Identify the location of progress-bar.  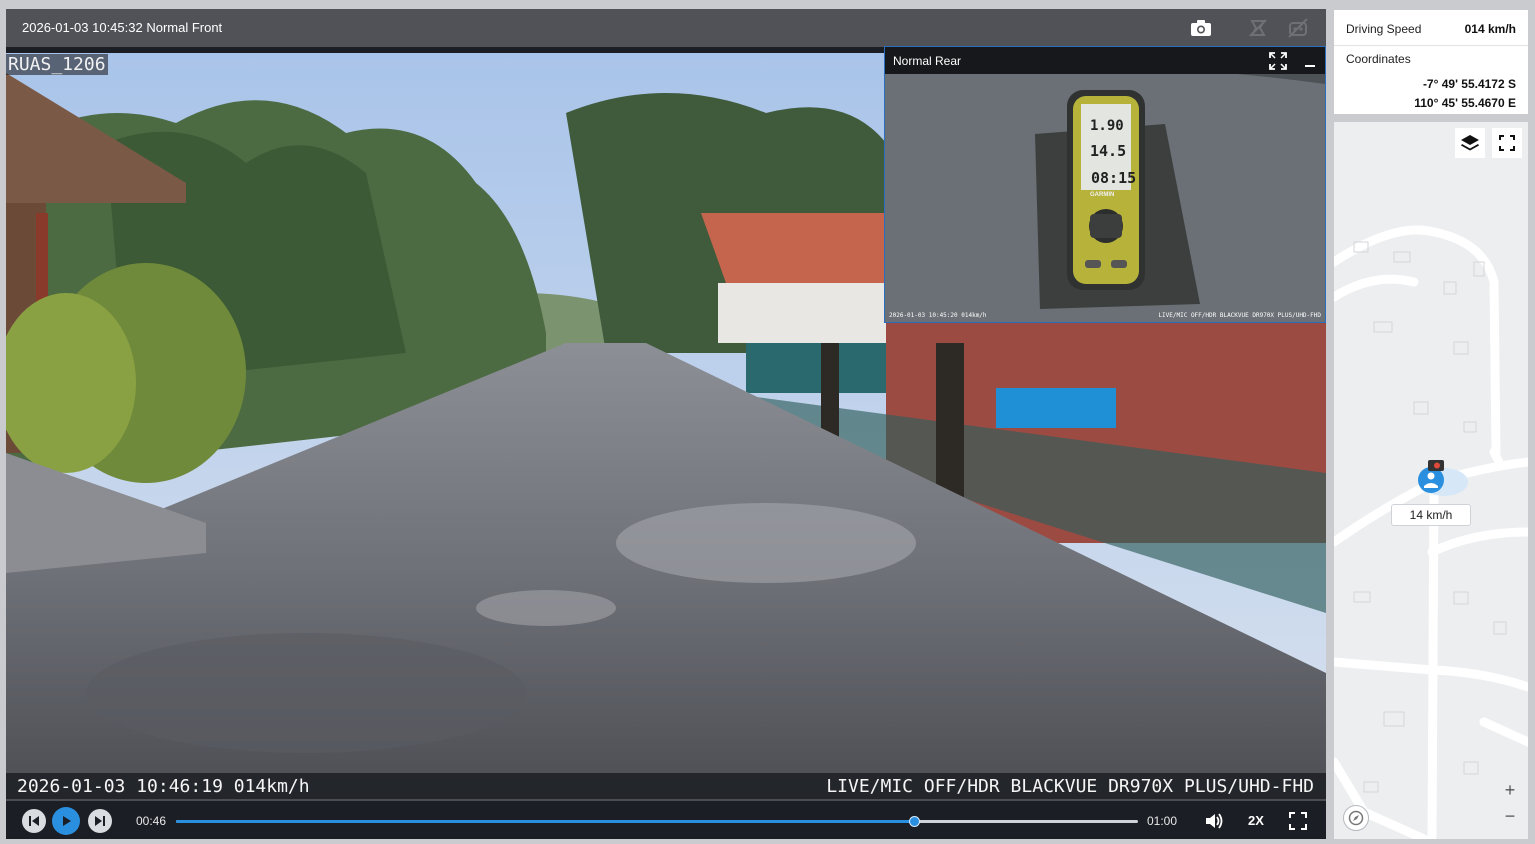
(657, 821).